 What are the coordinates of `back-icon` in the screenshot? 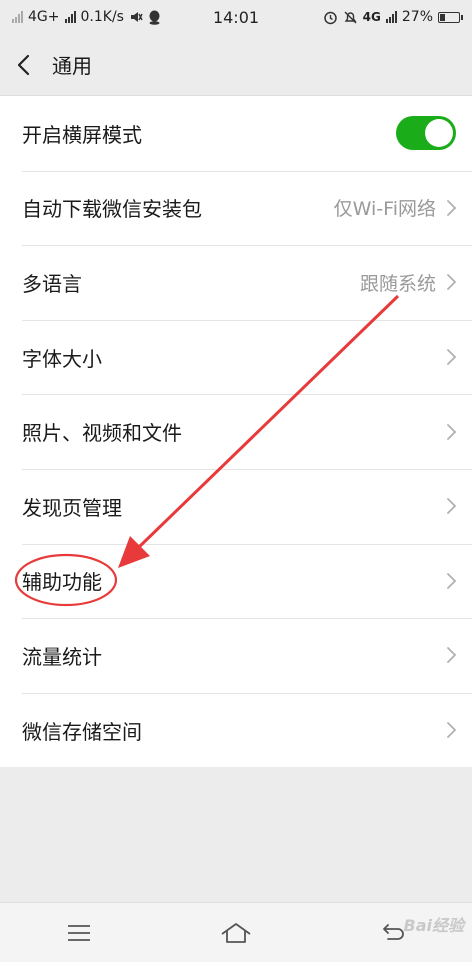 It's located at (394, 931).